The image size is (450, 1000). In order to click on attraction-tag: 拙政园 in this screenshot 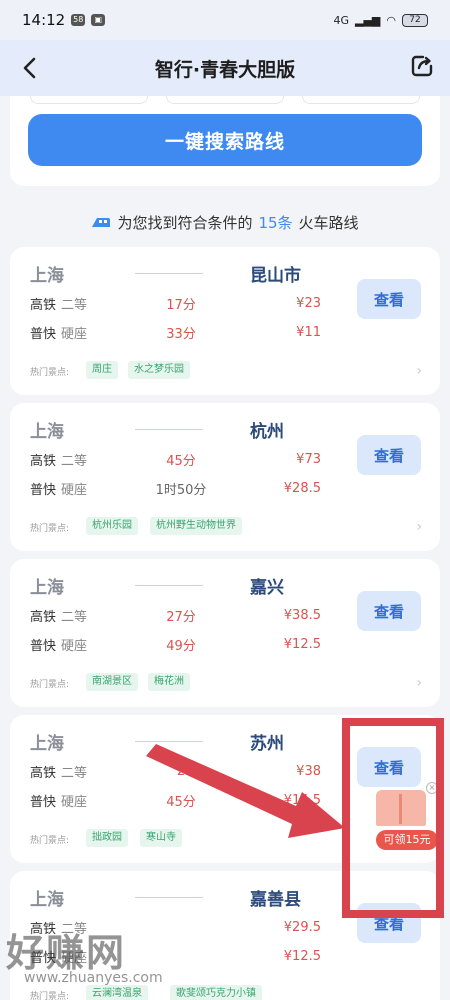, I will do `click(107, 838)`.